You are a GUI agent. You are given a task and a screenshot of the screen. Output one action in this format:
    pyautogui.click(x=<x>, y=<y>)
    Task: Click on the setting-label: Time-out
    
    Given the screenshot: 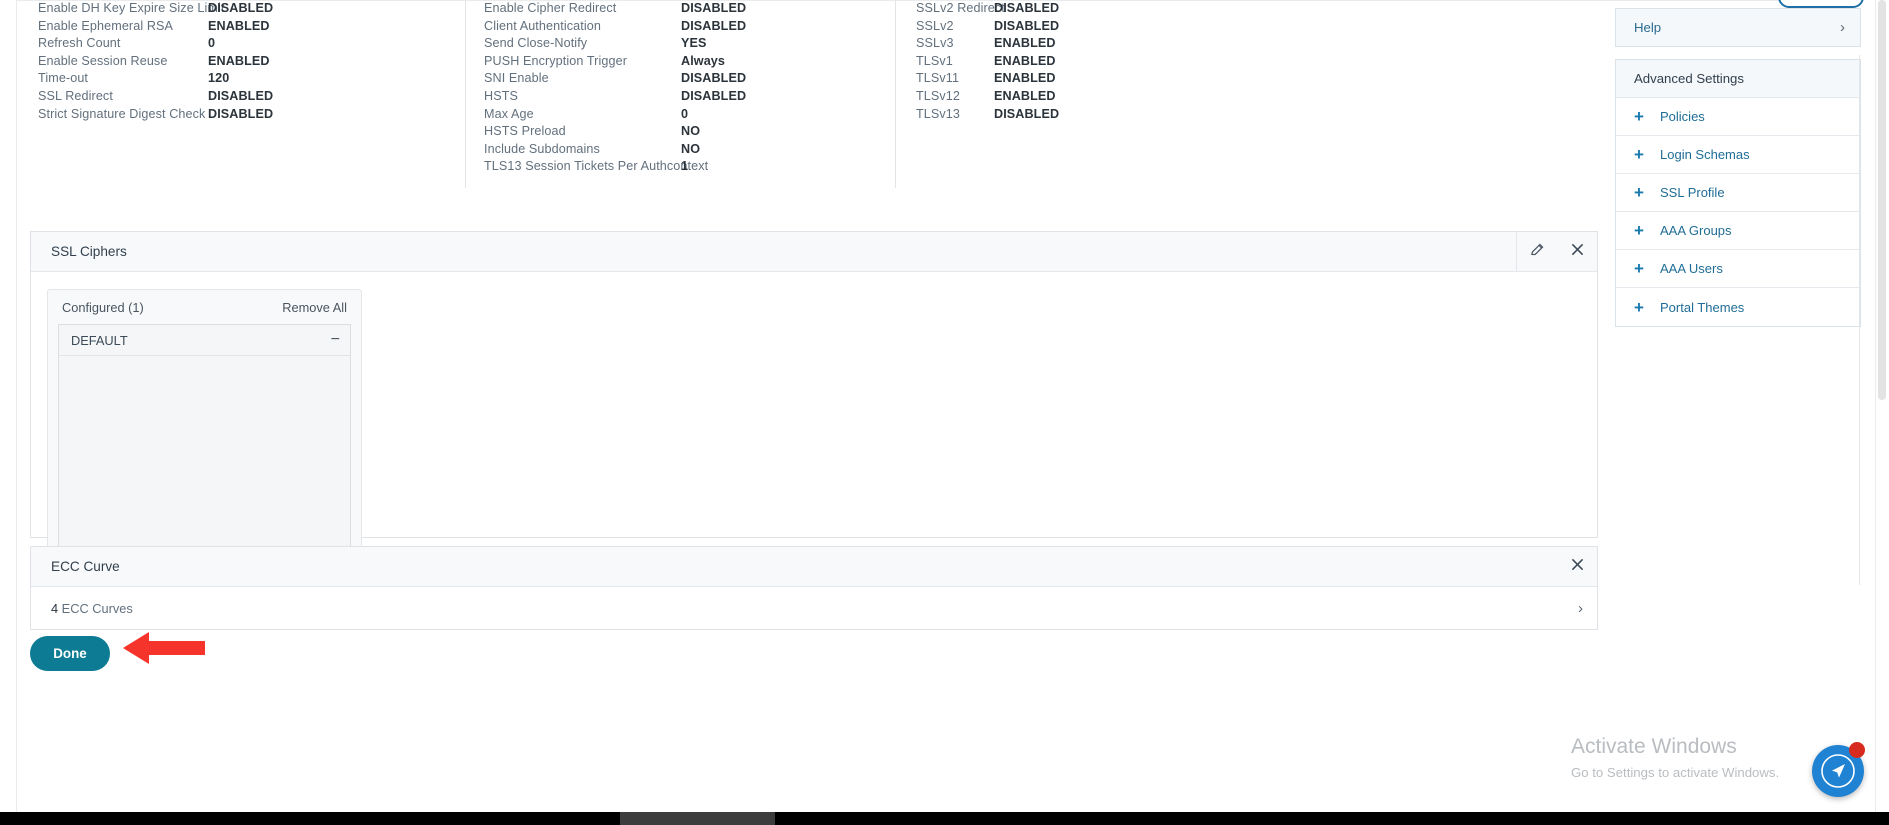 What is the action you would take?
    pyautogui.click(x=63, y=78)
    